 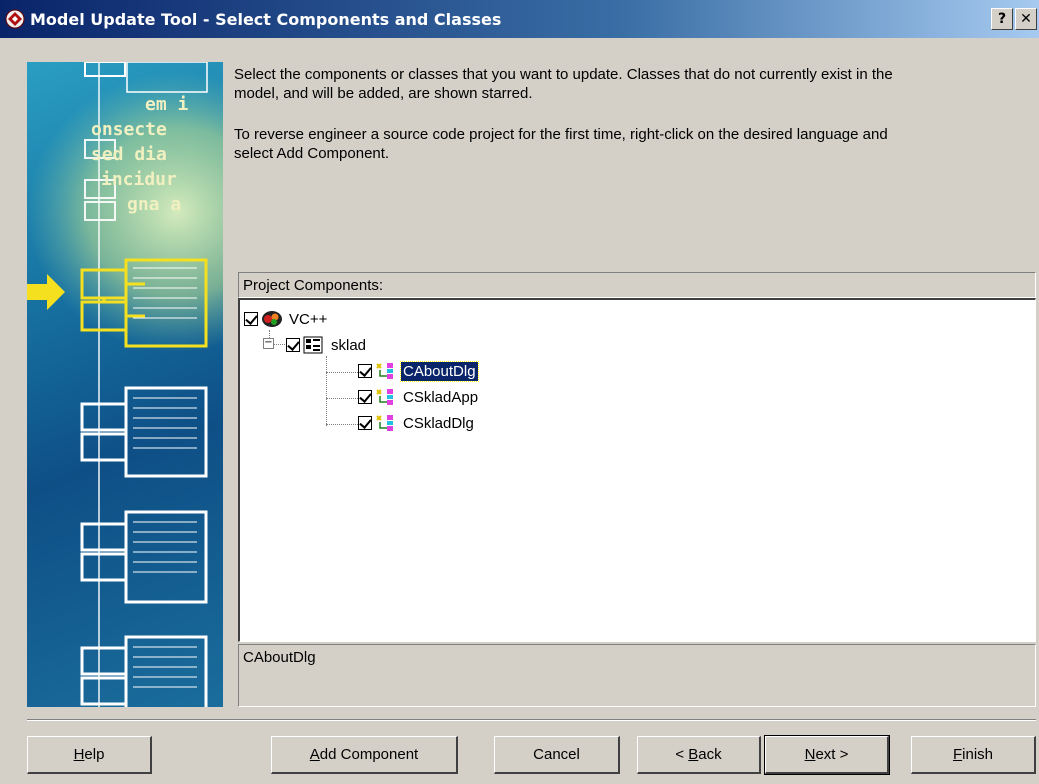 What do you see at coordinates (313, 285) in the screenshot?
I see `project-components-label: Project Components:` at bounding box center [313, 285].